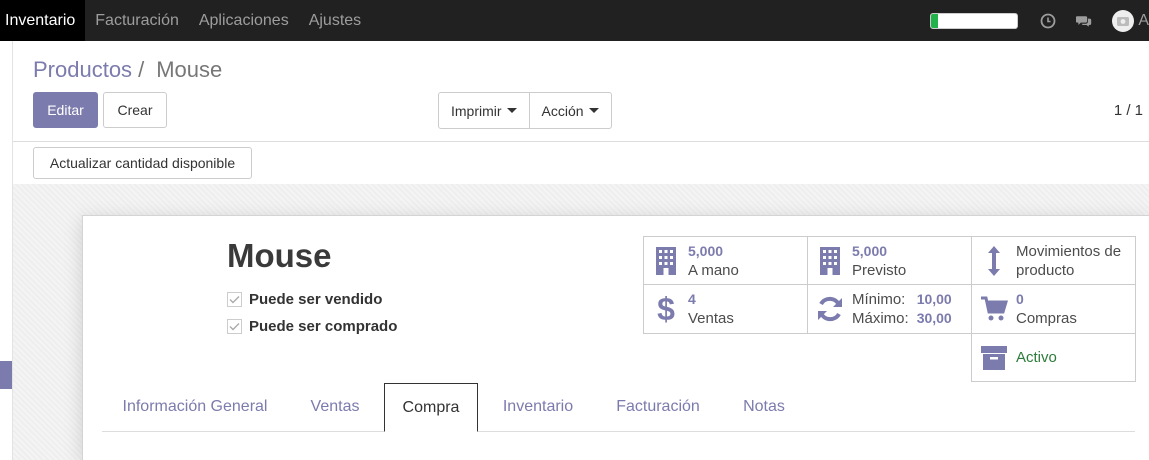 This screenshot has height=460, width=1149. Describe the element at coordinates (711, 318) in the screenshot. I see `sales-label: Ventas` at that location.